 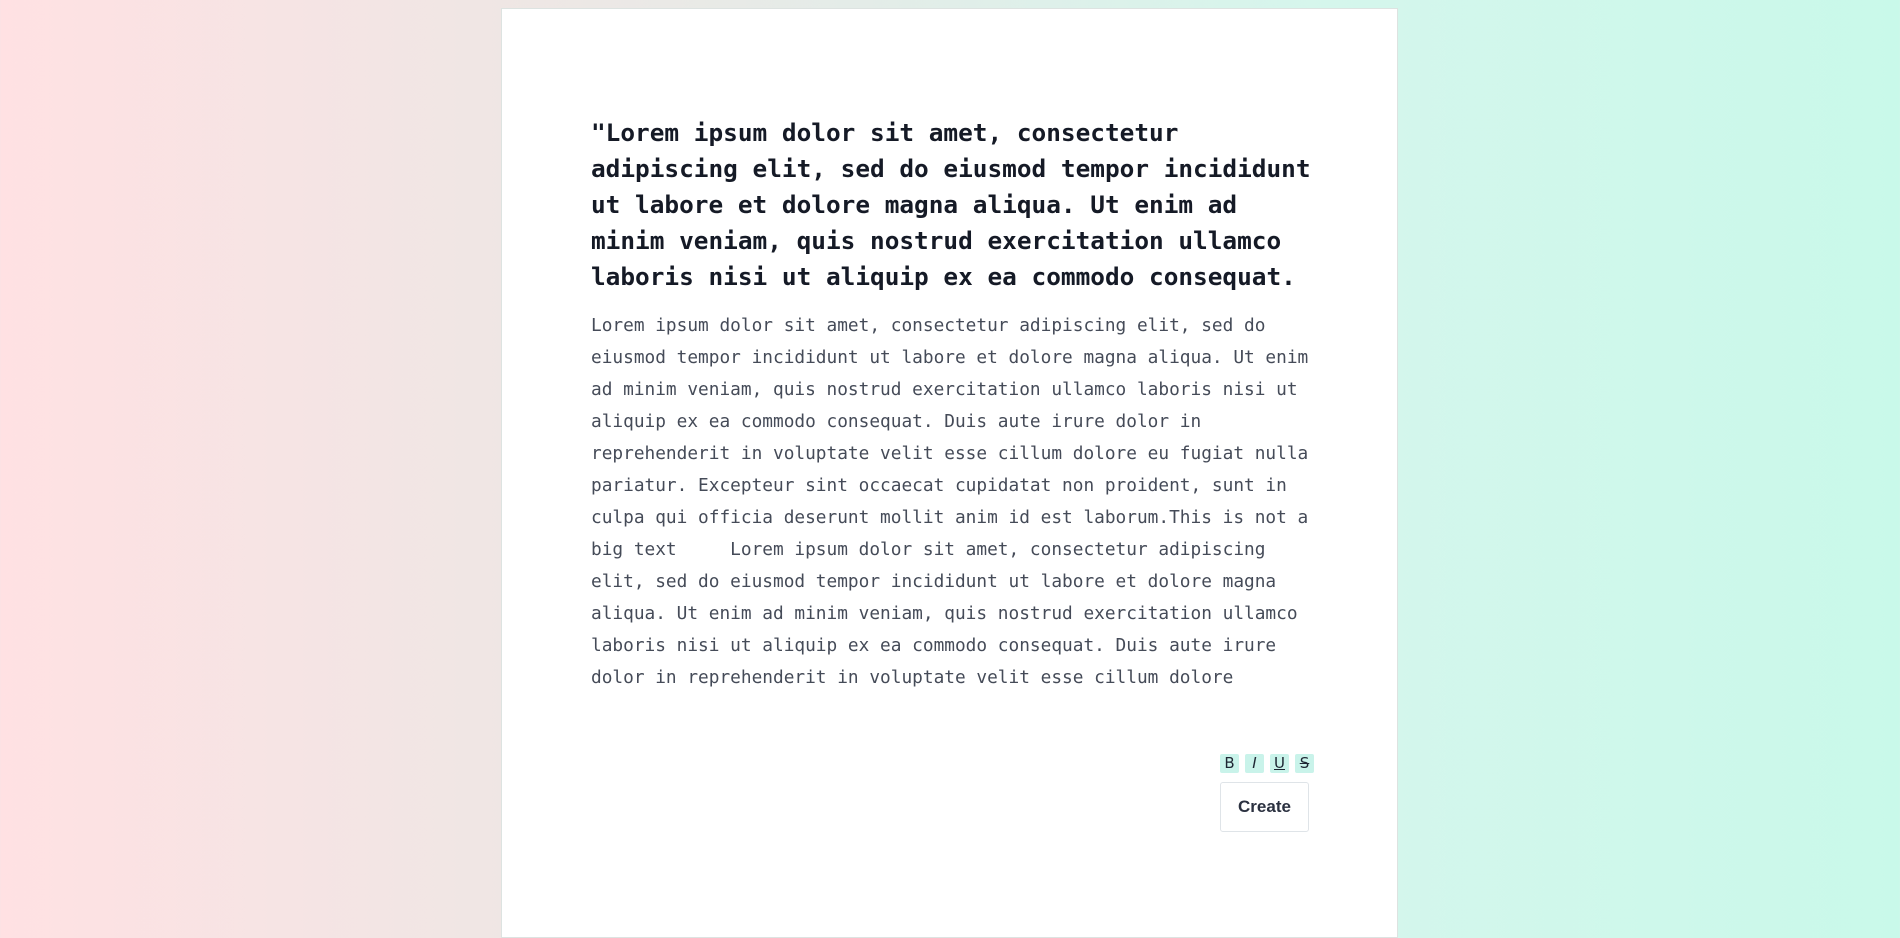 What do you see at coordinates (1304, 763) in the screenshot?
I see `strikethrough-button: S` at bounding box center [1304, 763].